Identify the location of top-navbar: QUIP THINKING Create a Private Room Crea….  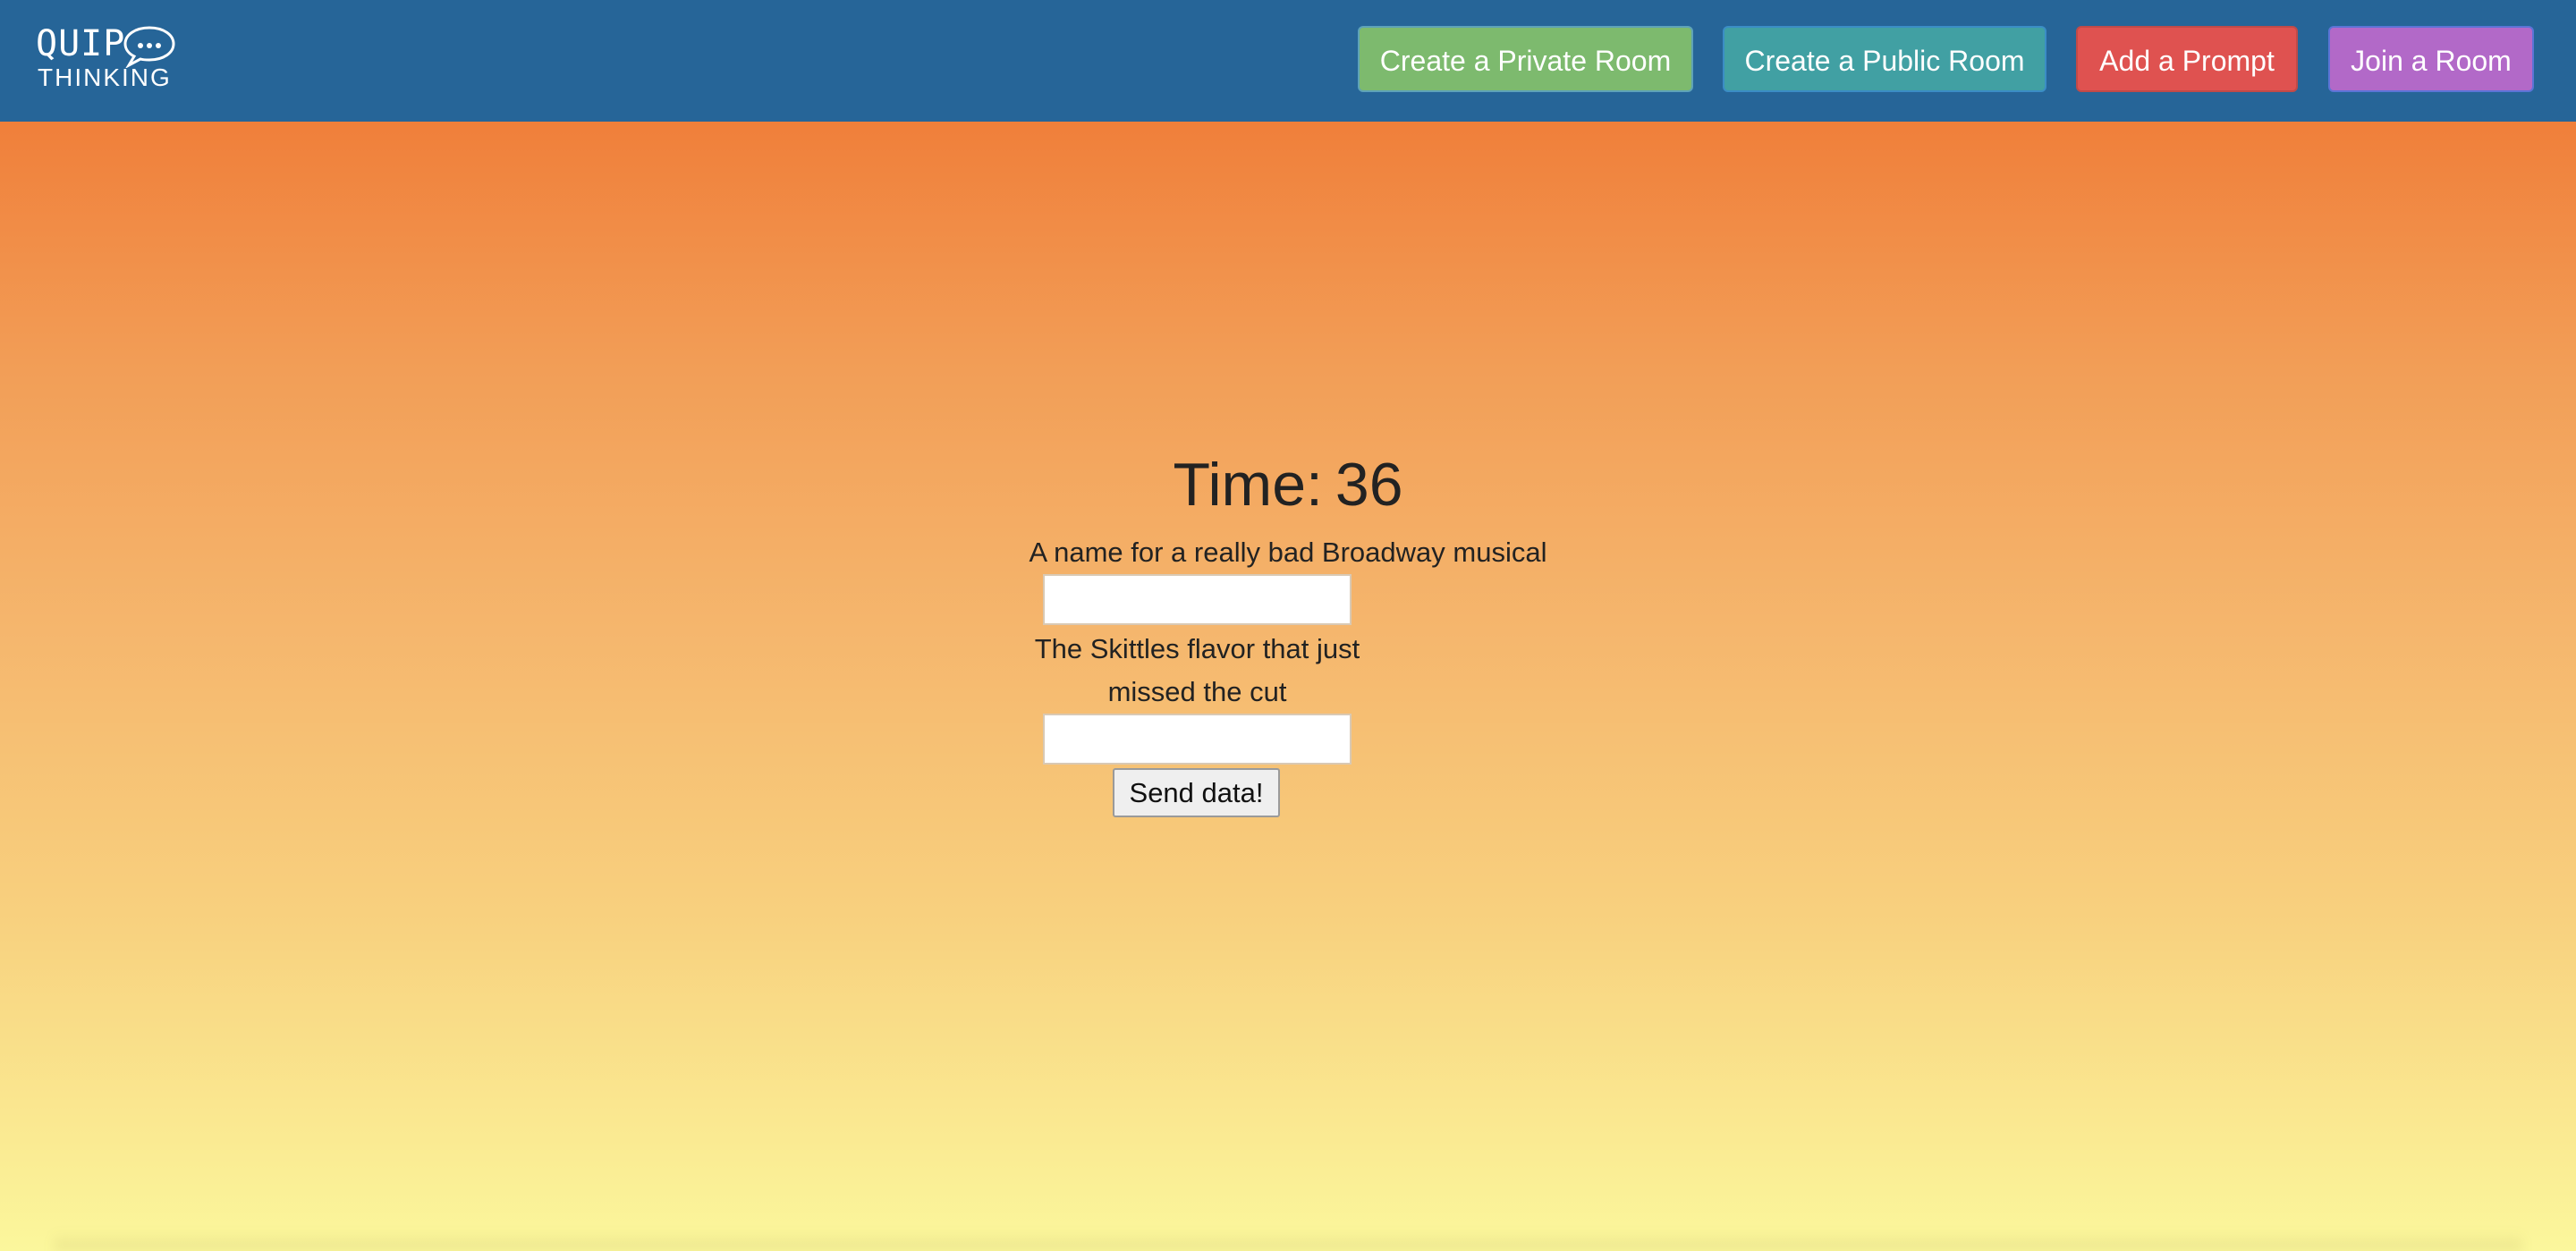
(1288, 61).